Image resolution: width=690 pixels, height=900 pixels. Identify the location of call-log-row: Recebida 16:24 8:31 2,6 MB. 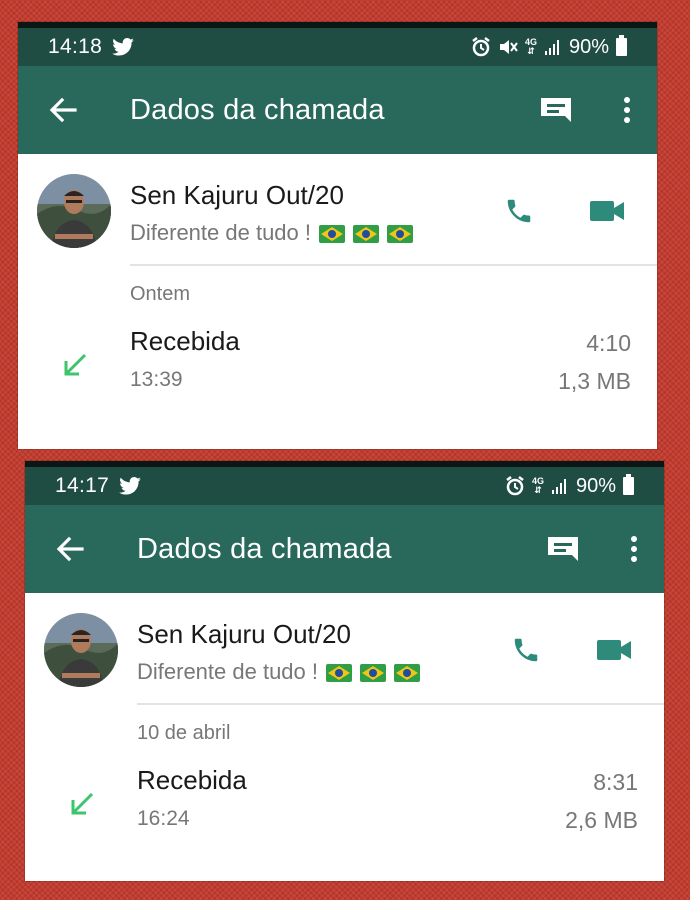
(344, 806).